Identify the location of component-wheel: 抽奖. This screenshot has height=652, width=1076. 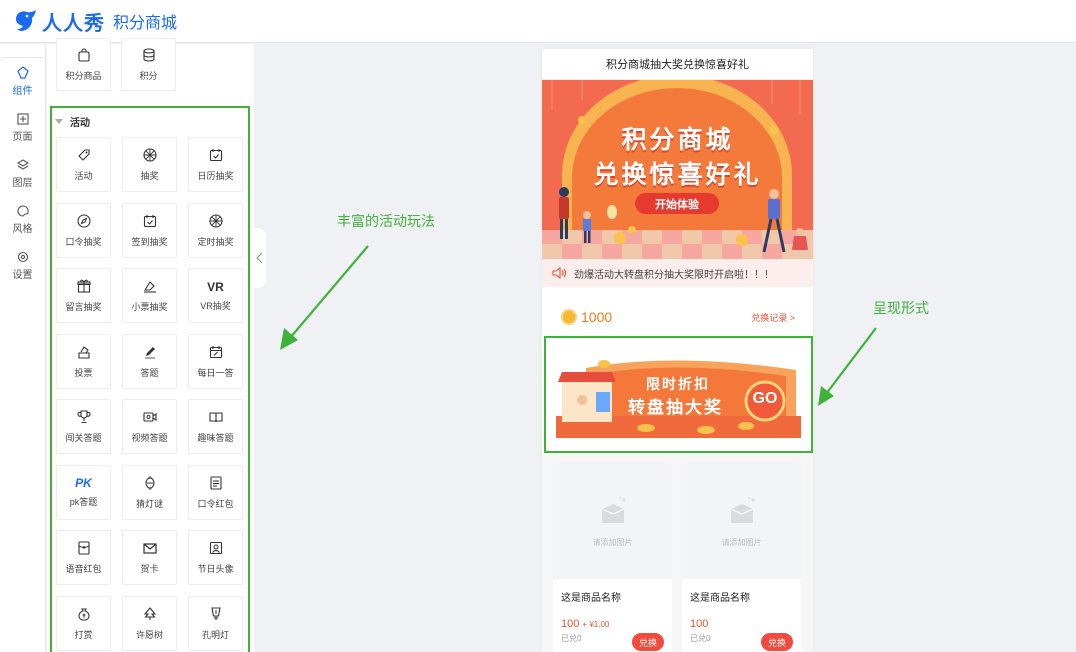
(149, 164).